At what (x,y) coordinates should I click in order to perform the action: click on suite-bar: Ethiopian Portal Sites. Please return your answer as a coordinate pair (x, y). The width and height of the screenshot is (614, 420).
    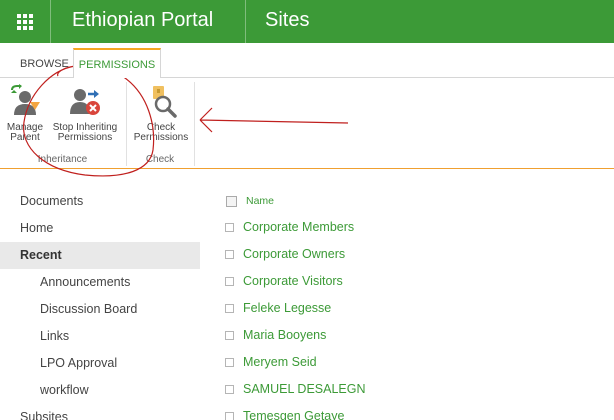
    Looking at the image, I should click on (307, 21).